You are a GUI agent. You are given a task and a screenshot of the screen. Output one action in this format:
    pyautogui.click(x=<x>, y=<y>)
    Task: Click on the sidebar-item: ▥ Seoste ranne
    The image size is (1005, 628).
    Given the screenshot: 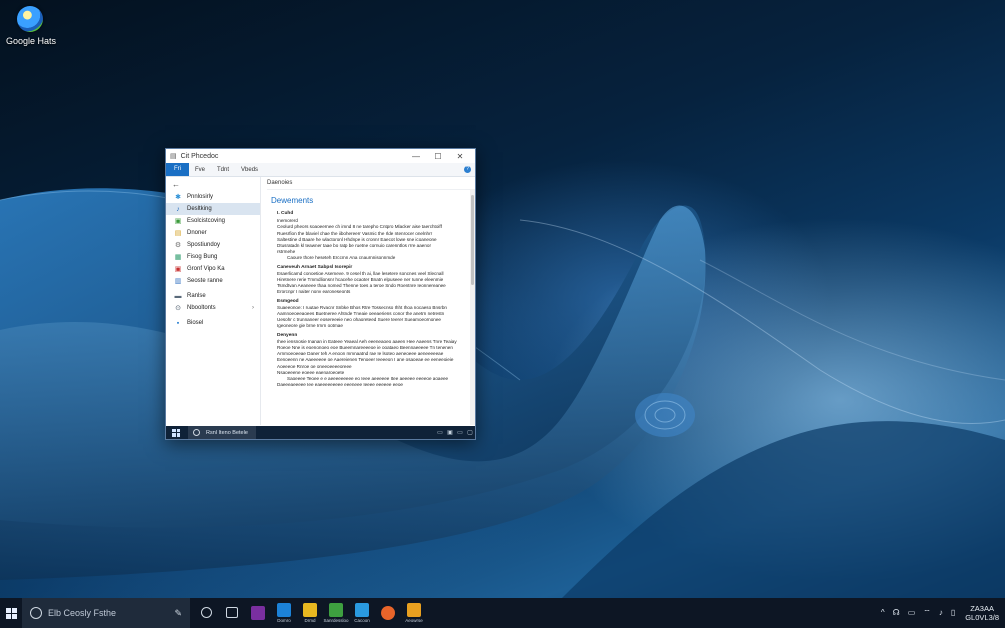 What is the action you would take?
    pyautogui.click(x=213, y=281)
    